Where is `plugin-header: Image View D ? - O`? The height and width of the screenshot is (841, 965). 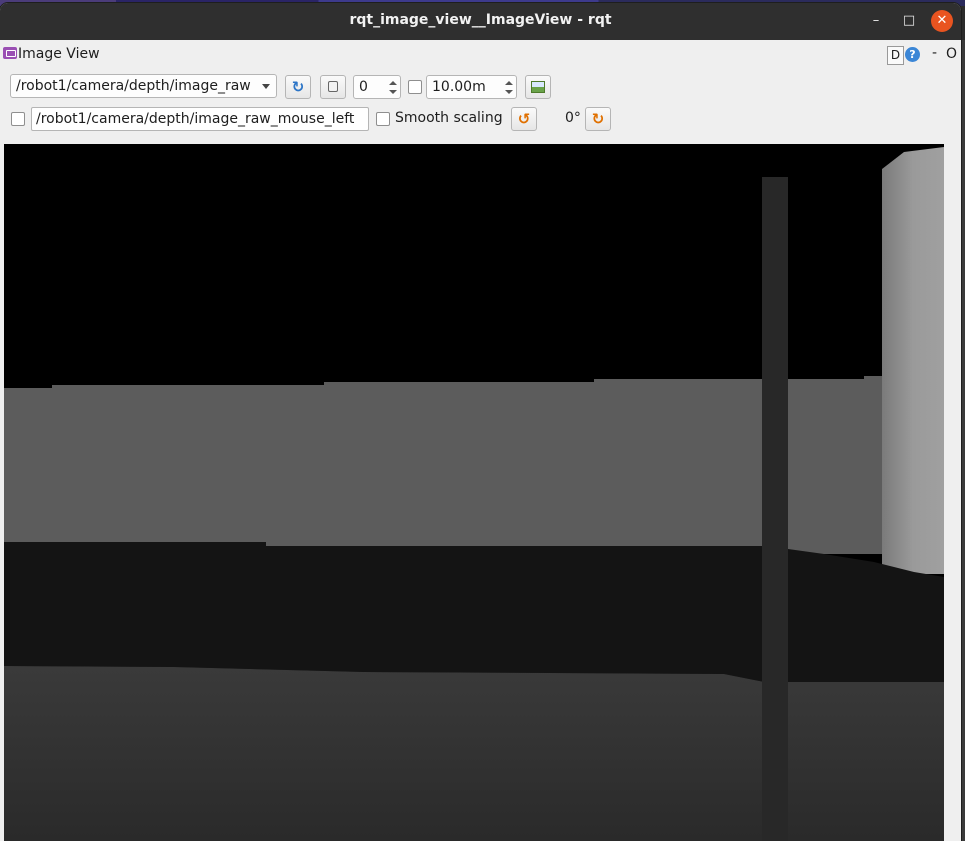
plugin-header: Image View D ? - O is located at coordinates (480, 55).